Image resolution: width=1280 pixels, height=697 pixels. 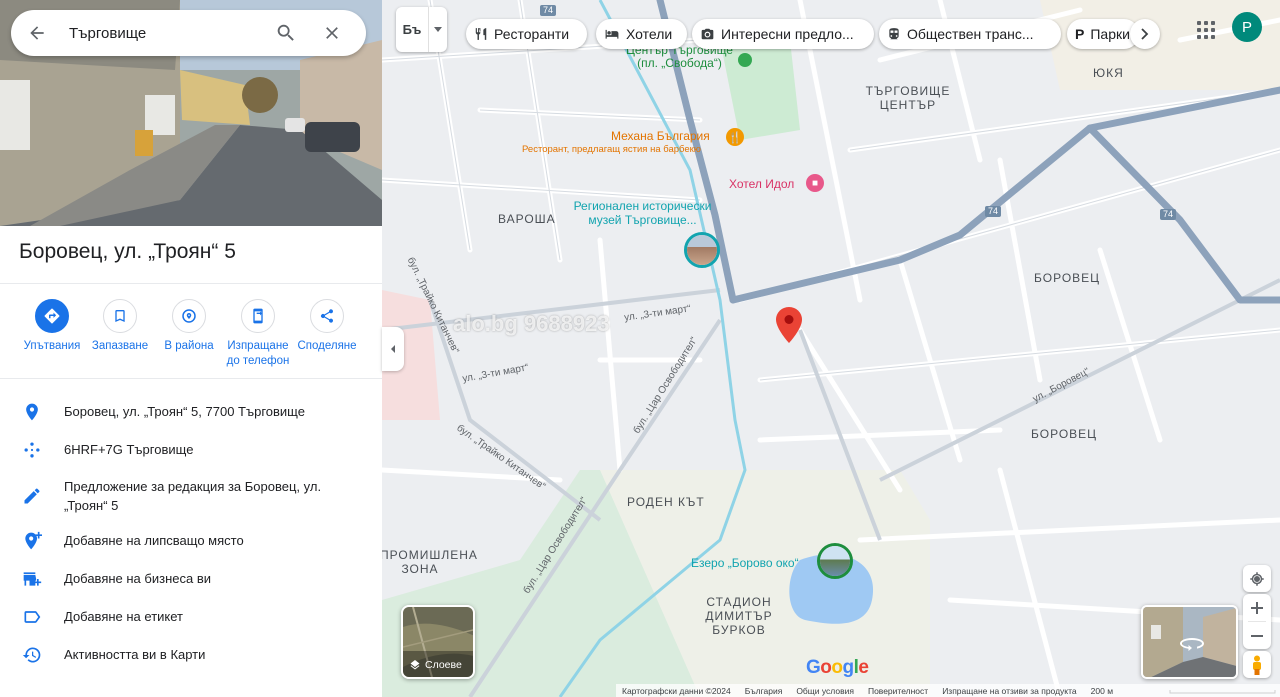 I want to click on my-location-button, so click(x=1257, y=578).